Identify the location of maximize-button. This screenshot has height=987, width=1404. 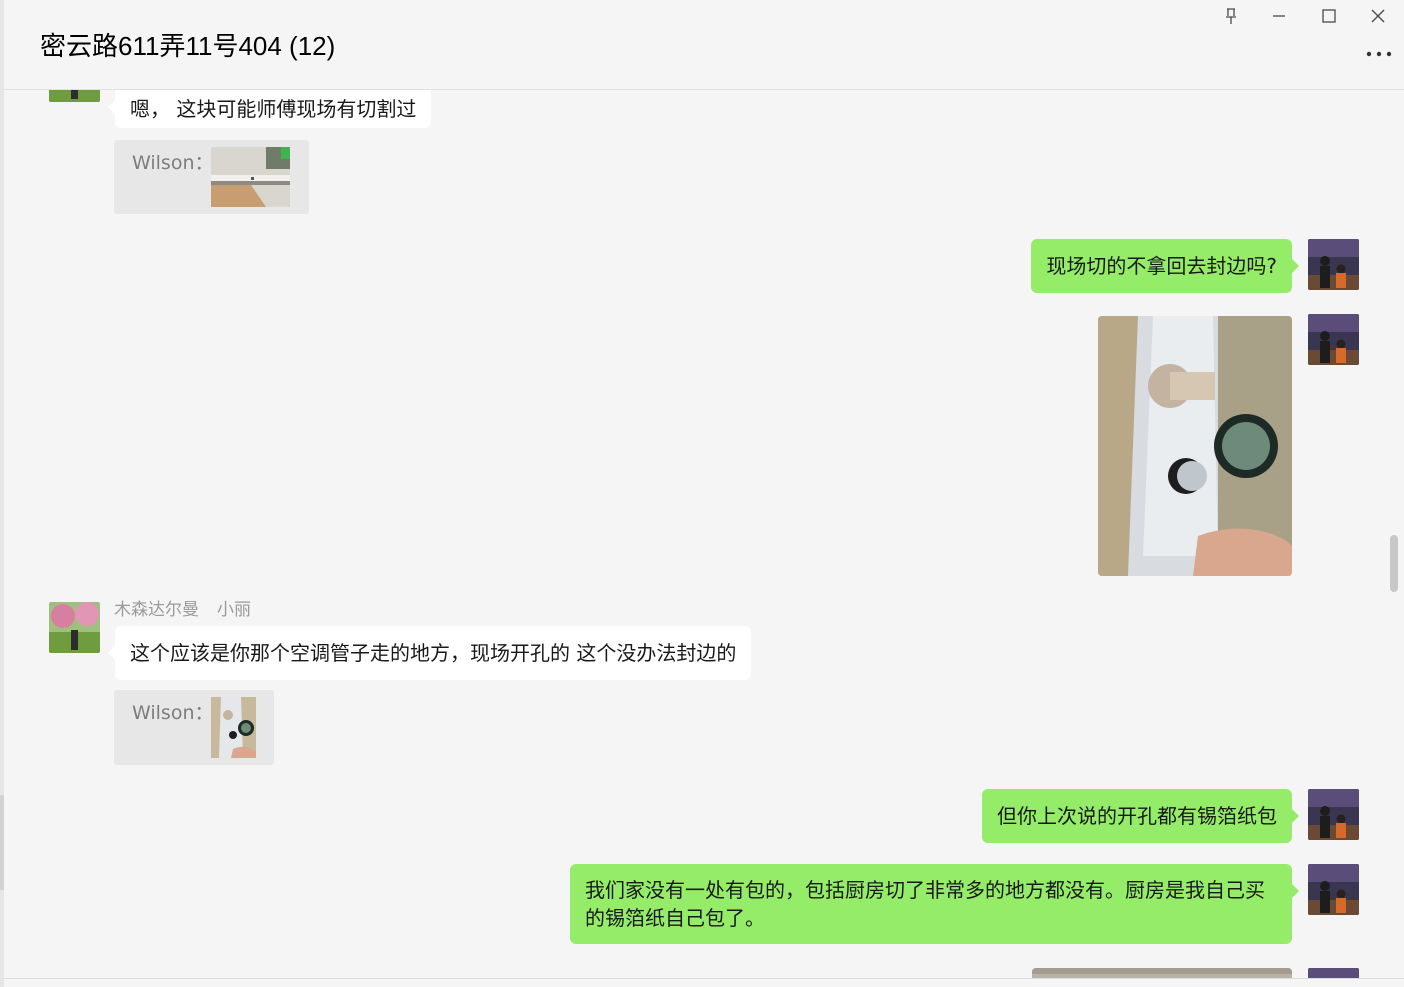
(1329, 16).